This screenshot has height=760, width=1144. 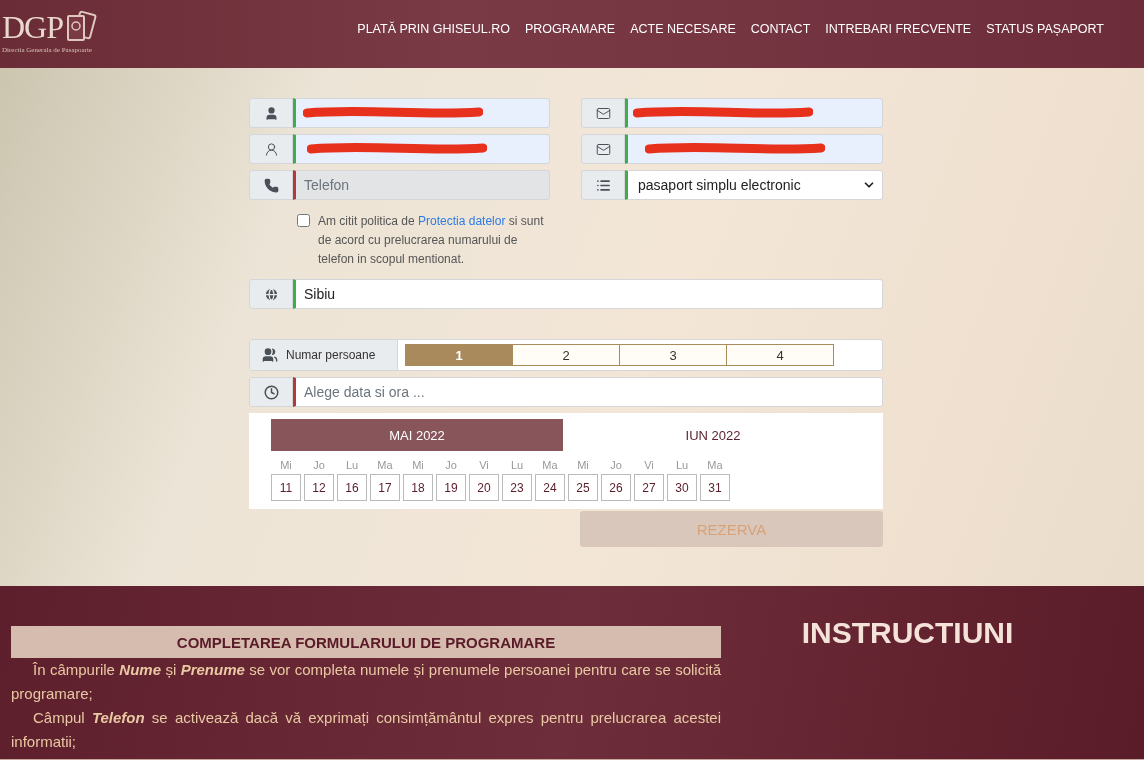 I want to click on section-heading: COMPLETAREA FORMULARULUI DE PROGRAMARE, so click(x=366, y=642).